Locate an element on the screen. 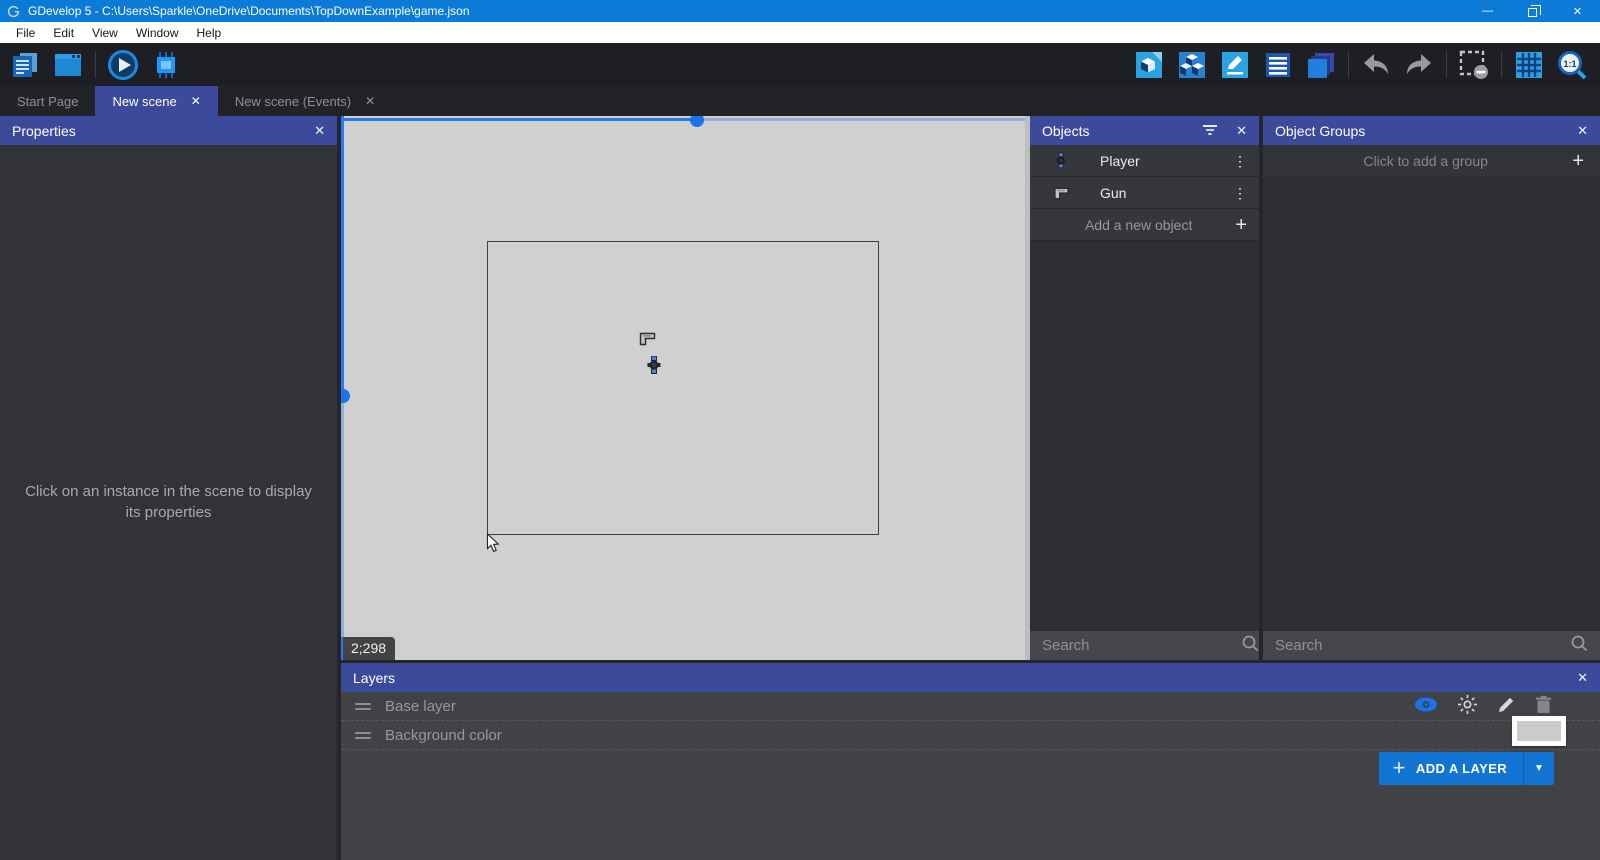 Image resolution: width=1600 pixels, height=860 pixels. canvas-vertical-scrollbar is located at coordinates (342, 388).